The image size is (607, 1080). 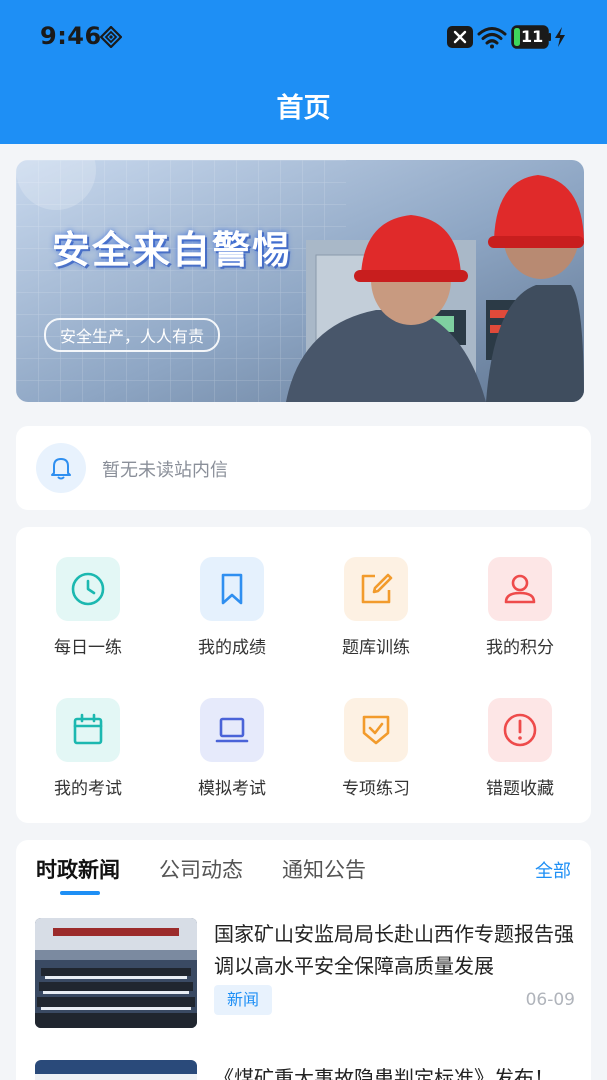 What do you see at coordinates (492, 39) in the screenshot?
I see `wifi-icon` at bounding box center [492, 39].